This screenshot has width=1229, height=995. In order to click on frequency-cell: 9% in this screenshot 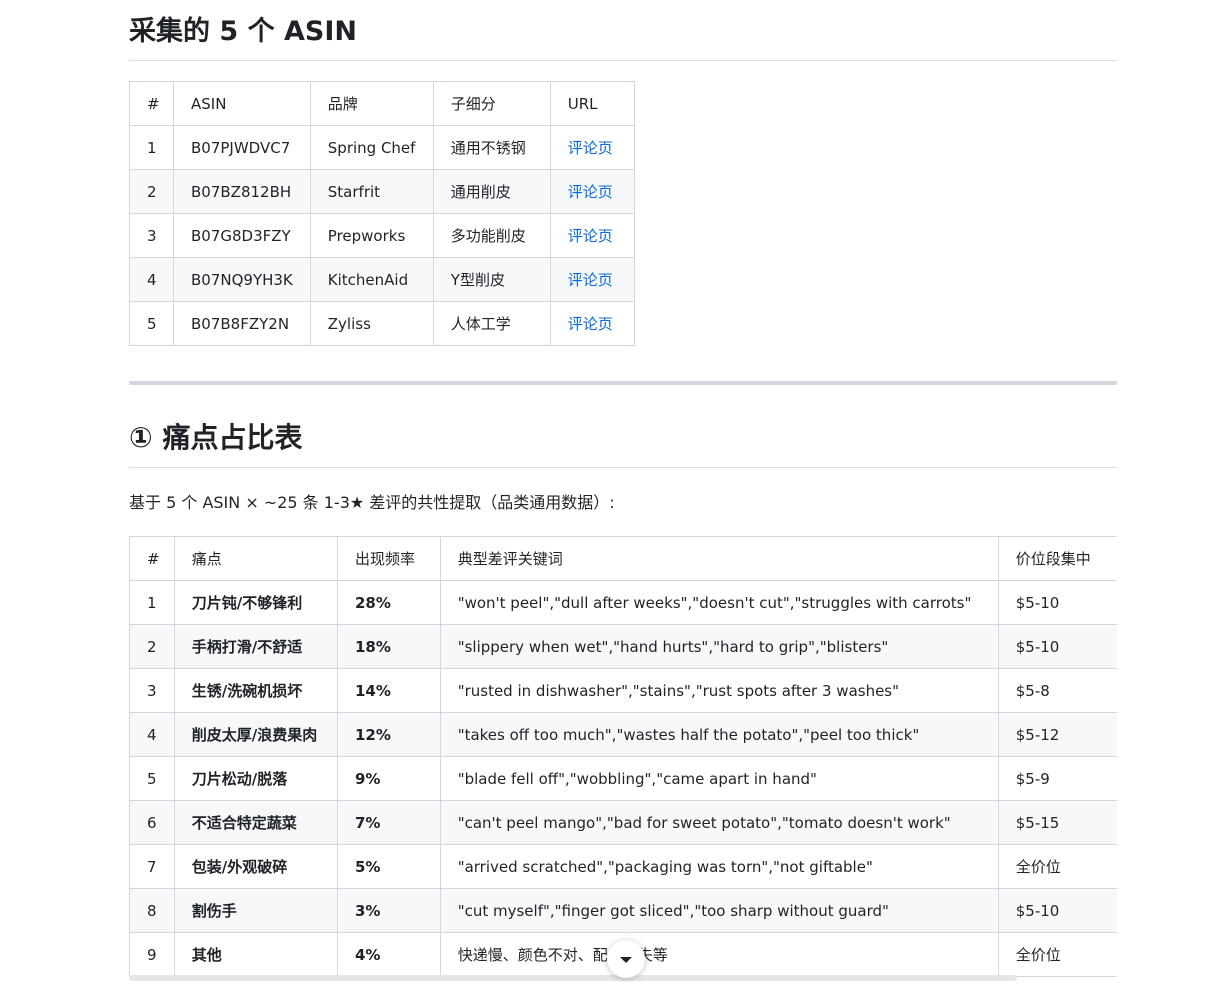, I will do `click(388, 778)`.